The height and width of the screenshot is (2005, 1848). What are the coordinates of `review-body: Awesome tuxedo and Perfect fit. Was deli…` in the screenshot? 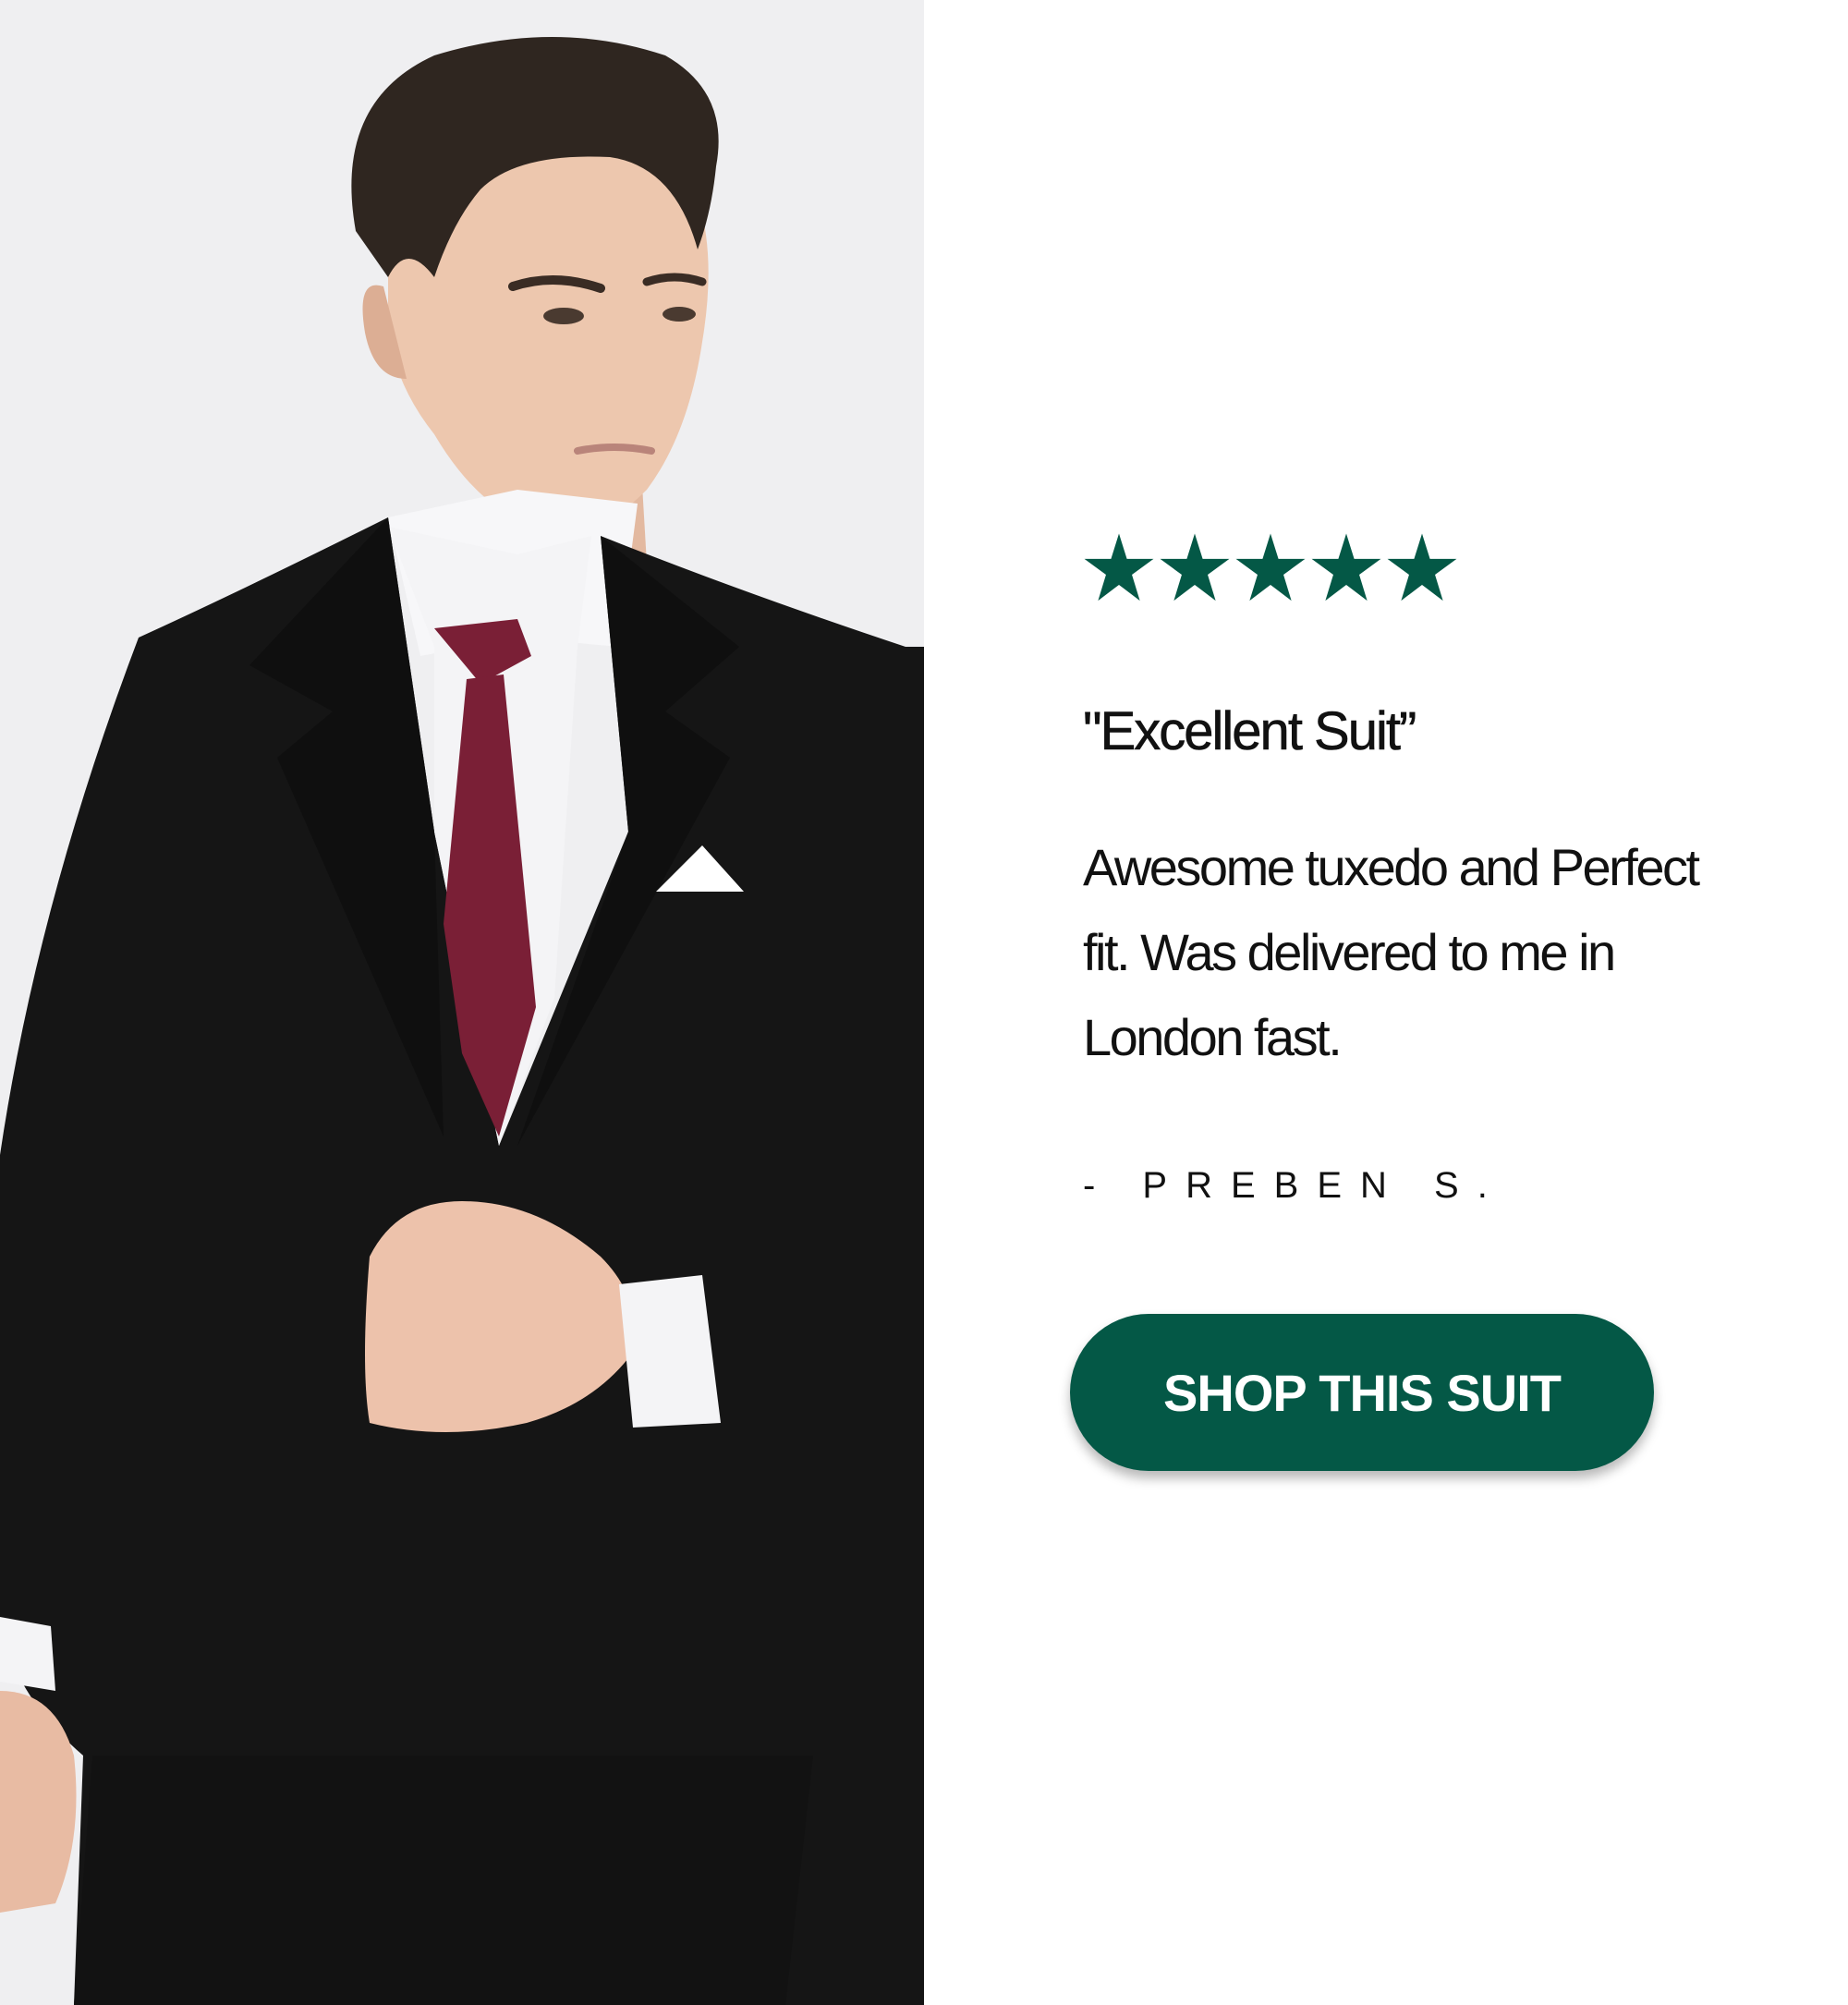 It's located at (1391, 952).